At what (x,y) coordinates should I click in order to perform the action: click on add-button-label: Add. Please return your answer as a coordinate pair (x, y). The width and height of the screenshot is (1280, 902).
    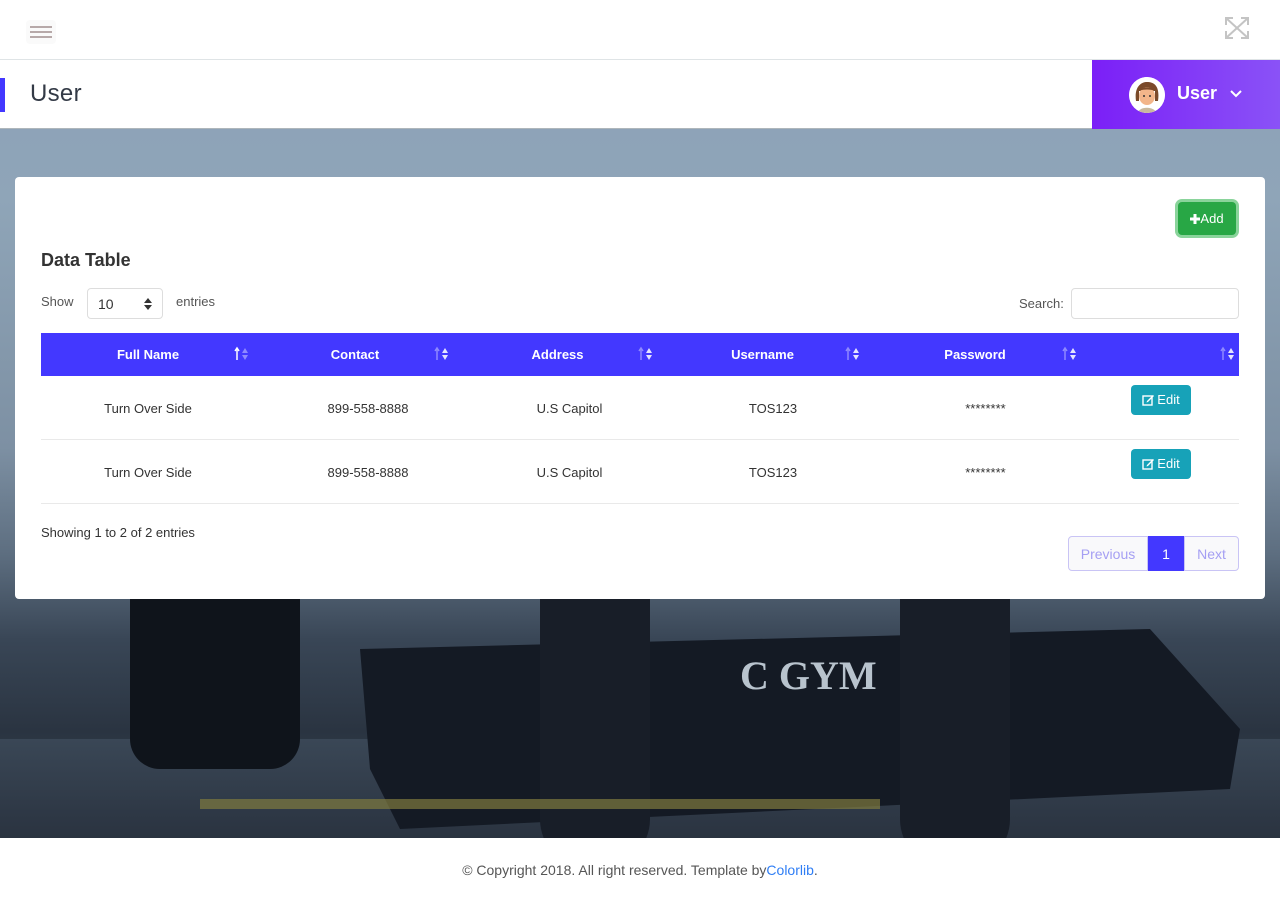
    Looking at the image, I should click on (1212, 218).